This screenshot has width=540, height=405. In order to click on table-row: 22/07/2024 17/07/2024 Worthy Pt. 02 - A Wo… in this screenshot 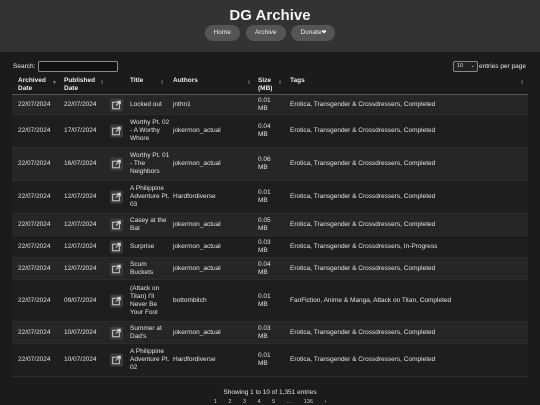, I will do `click(270, 131)`.